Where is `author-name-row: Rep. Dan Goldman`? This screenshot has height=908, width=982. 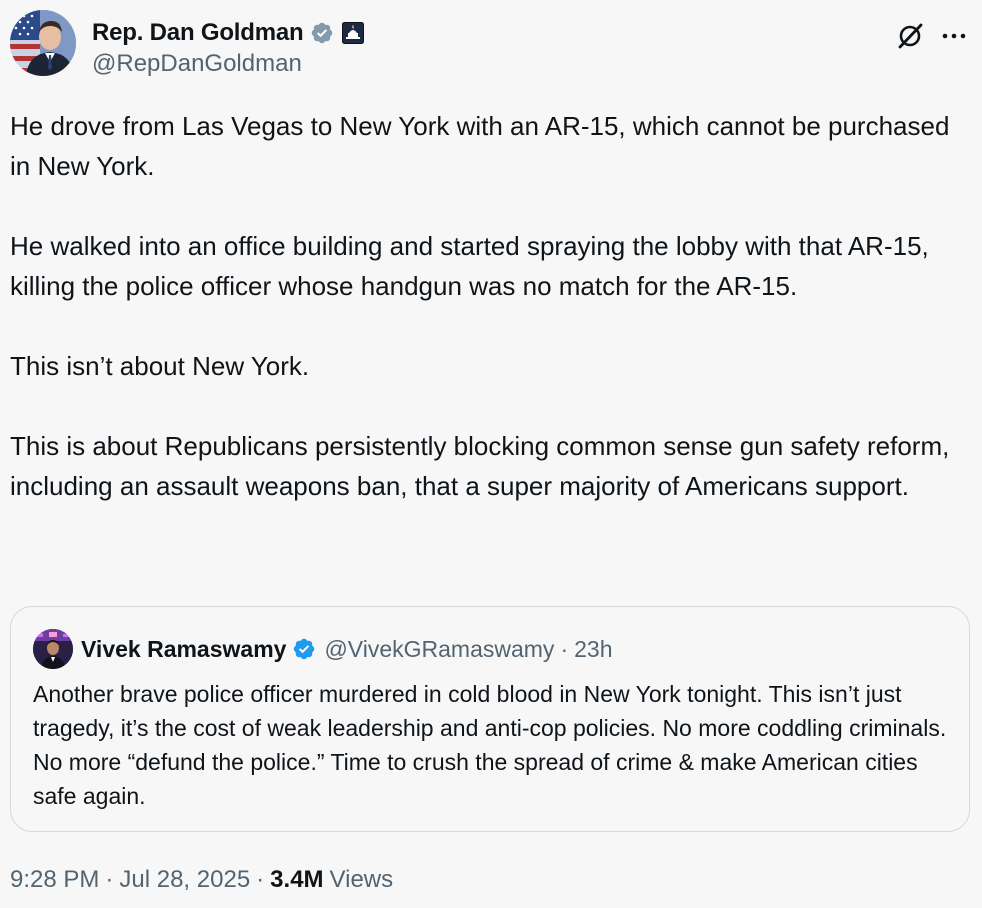
author-name-row: Rep. Dan Goldman is located at coordinates (228, 33).